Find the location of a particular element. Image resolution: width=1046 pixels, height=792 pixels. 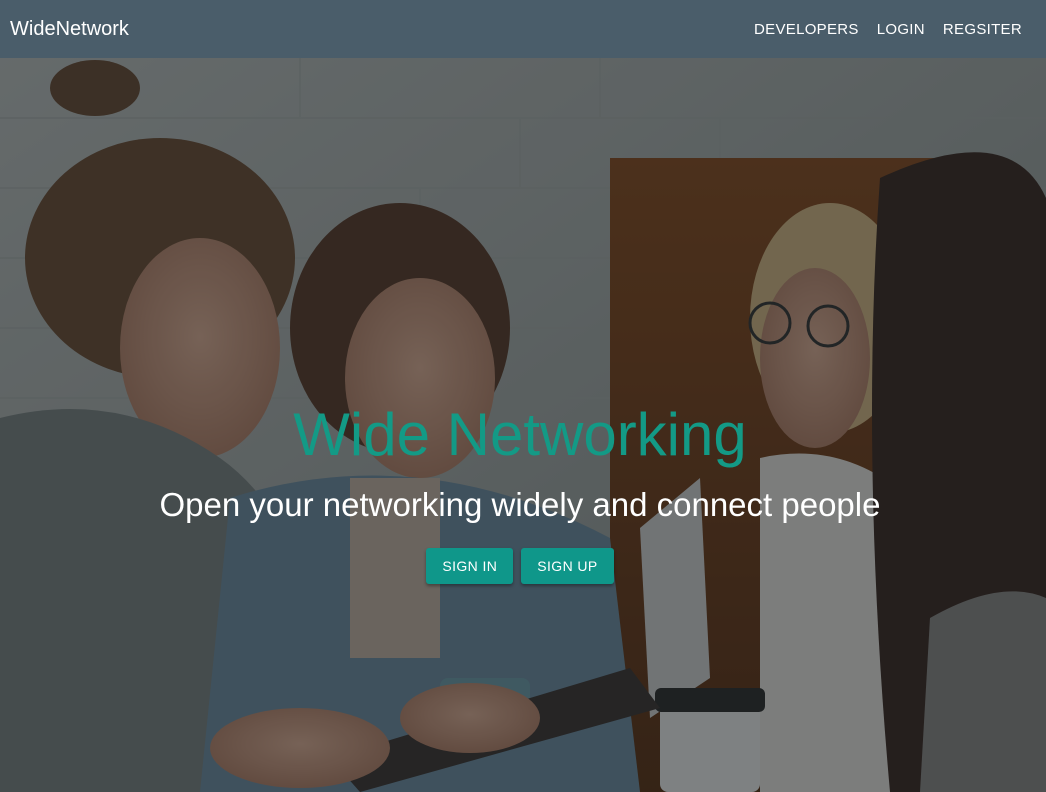

nav-link-register: REGSITER is located at coordinates (982, 29).